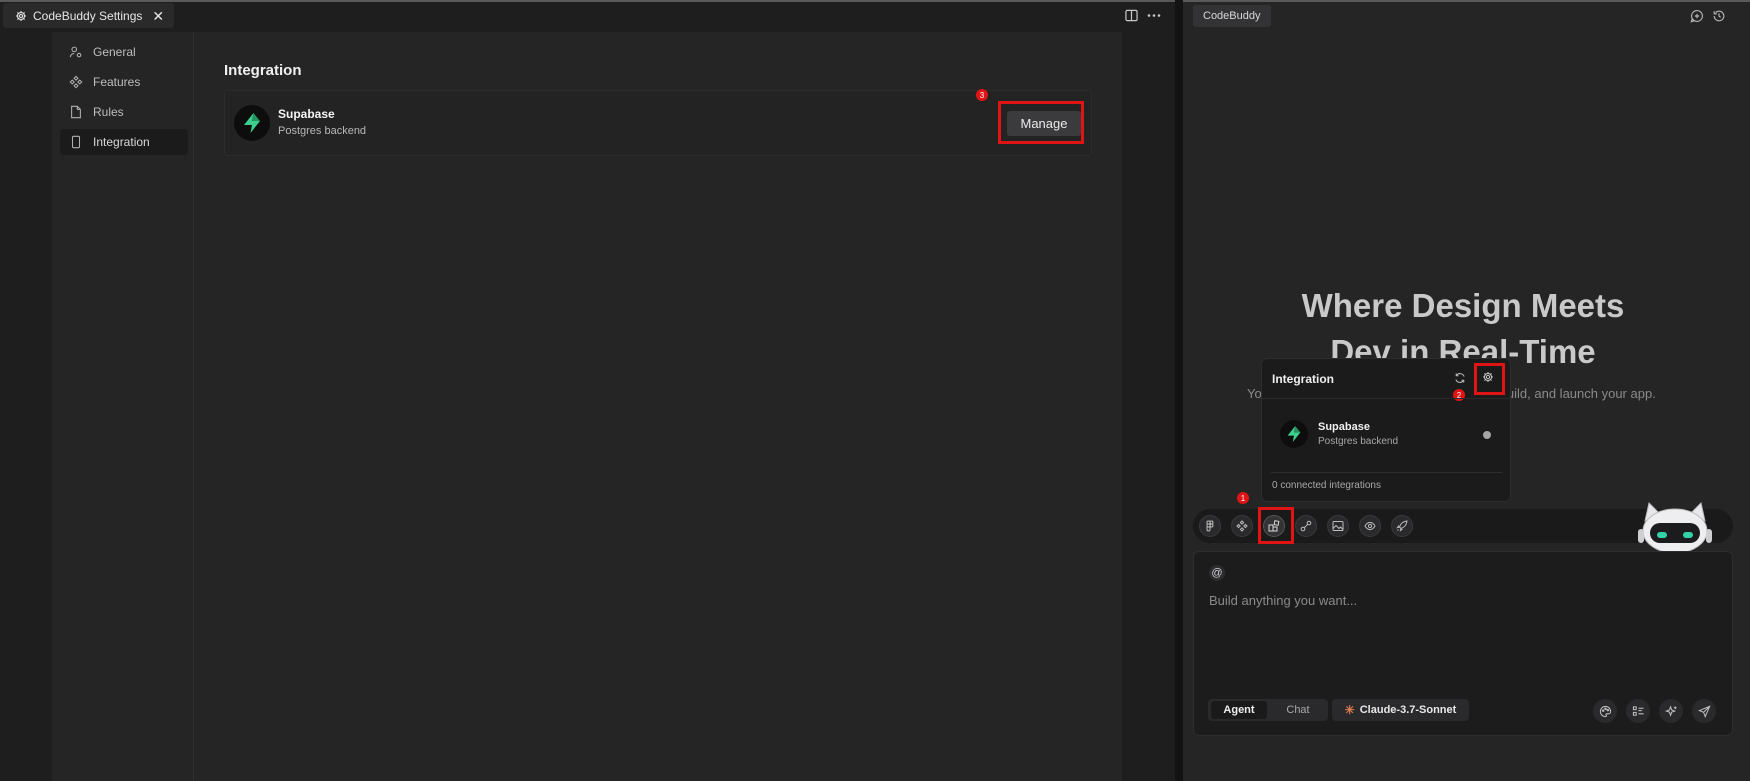 The image size is (1750, 781). Describe the element at coordinates (76, 52) in the screenshot. I see `person-gear-icon` at that location.